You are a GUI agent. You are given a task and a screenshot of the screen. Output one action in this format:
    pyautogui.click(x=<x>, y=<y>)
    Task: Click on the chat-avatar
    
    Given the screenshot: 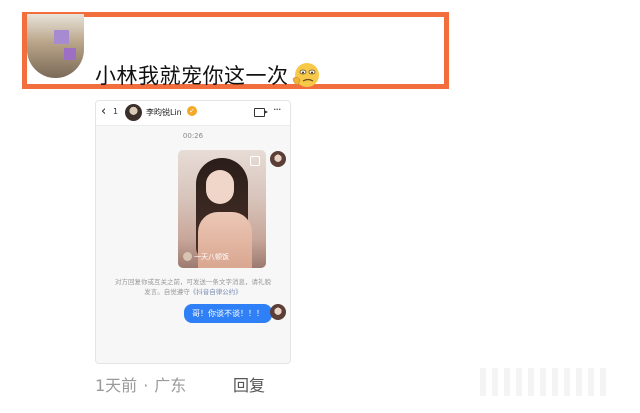 What is the action you would take?
    pyautogui.click(x=133, y=112)
    